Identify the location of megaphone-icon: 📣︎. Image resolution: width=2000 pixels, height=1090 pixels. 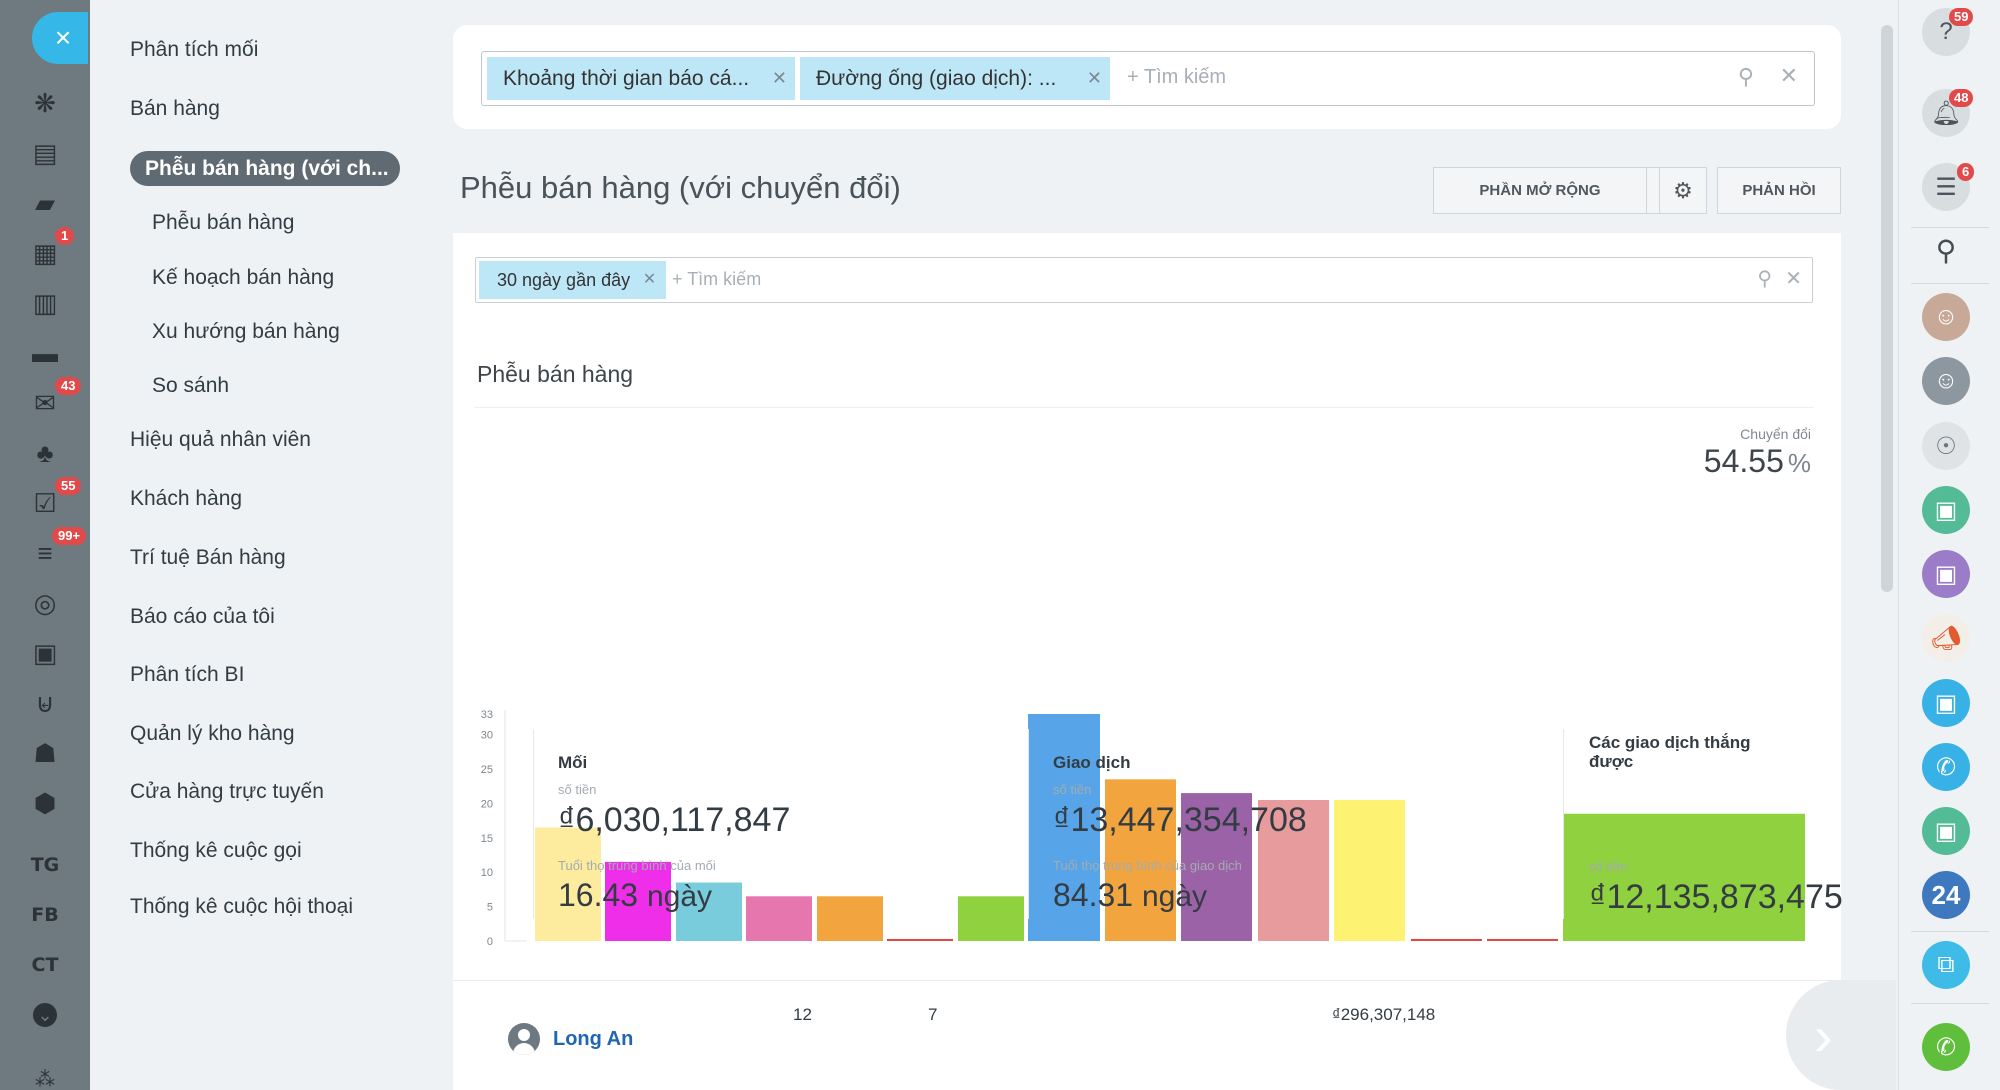
(1946, 638).